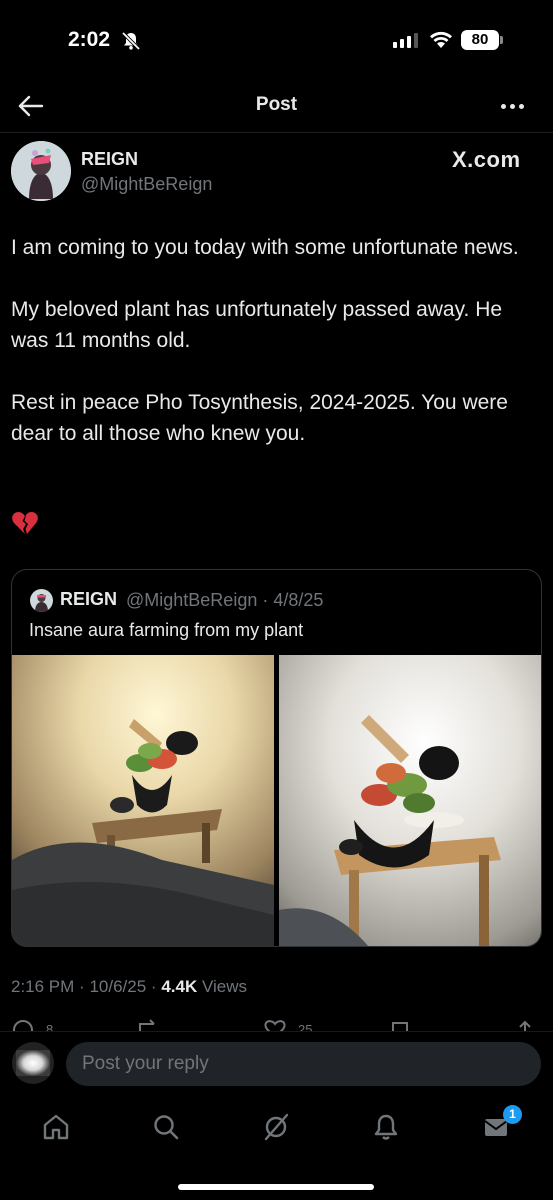 The image size is (553, 1200). Describe the element at coordinates (33, 1063) in the screenshot. I see `user-avatar` at that location.